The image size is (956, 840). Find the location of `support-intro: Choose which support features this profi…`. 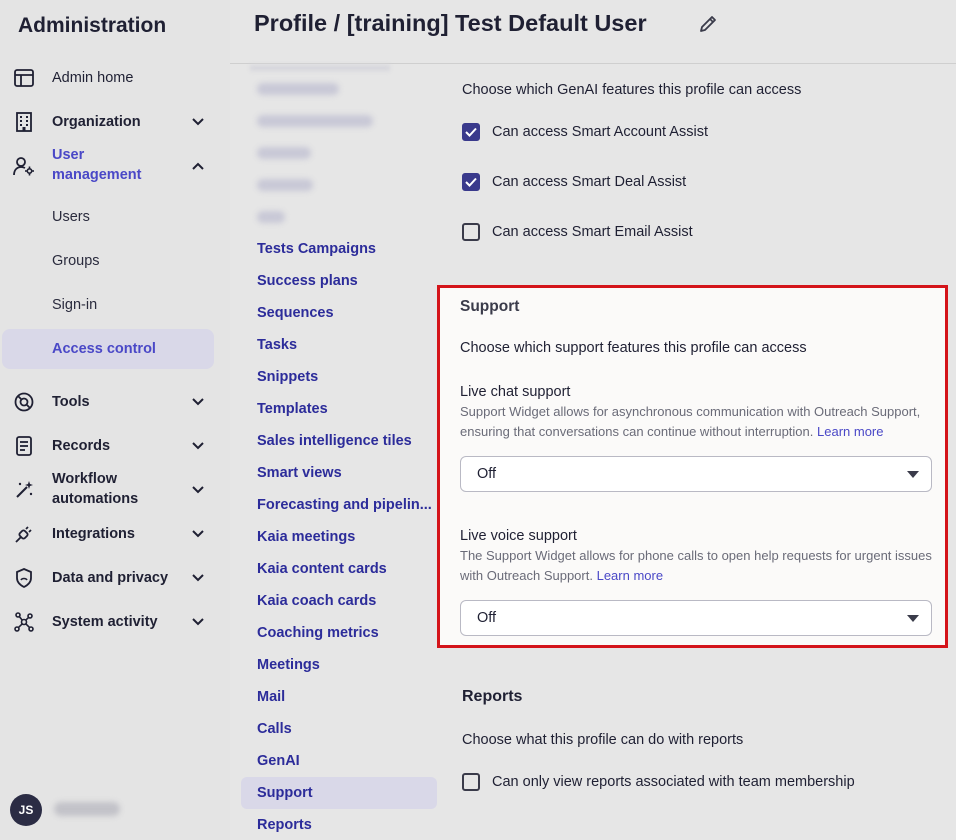

support-intro: Choose which support features this profi… is located at coordinates (633, 348).